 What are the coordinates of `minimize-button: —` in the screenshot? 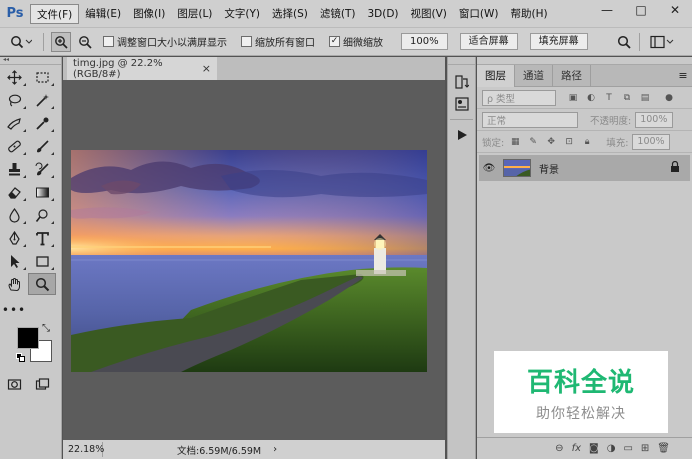 It's located at (607, 10).